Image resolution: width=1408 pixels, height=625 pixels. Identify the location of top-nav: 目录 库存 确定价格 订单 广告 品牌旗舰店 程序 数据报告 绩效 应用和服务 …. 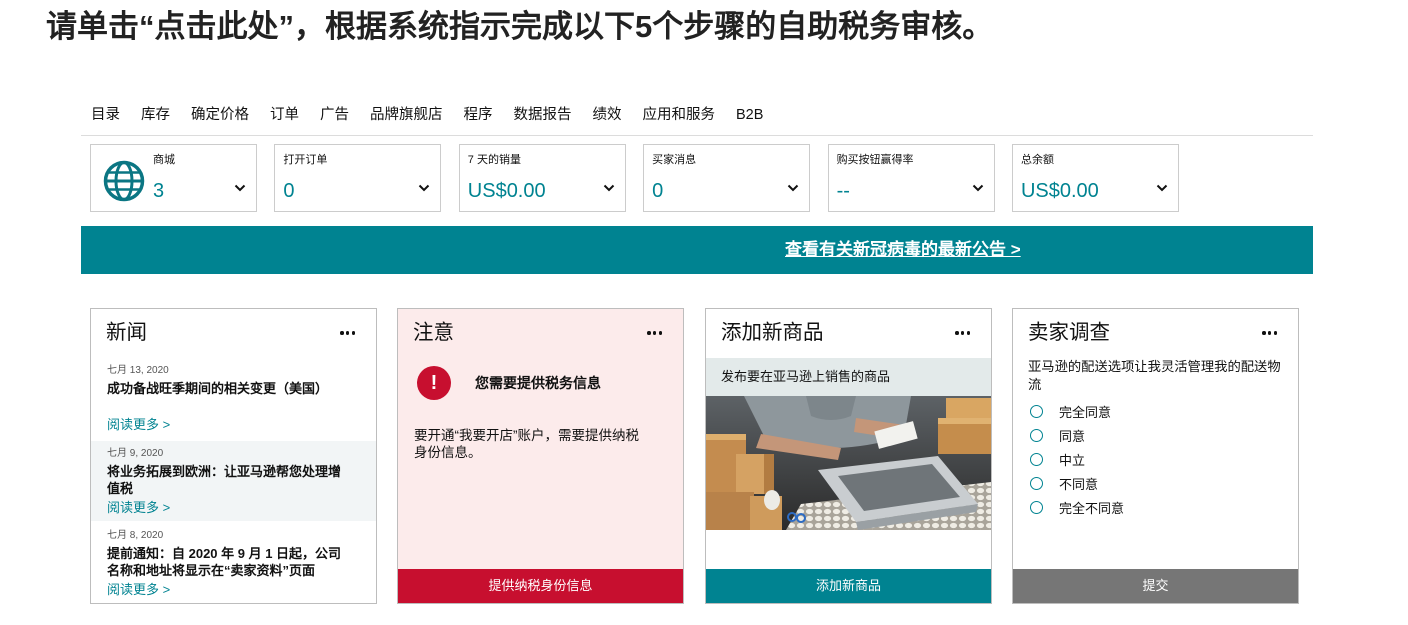
(427, 115).